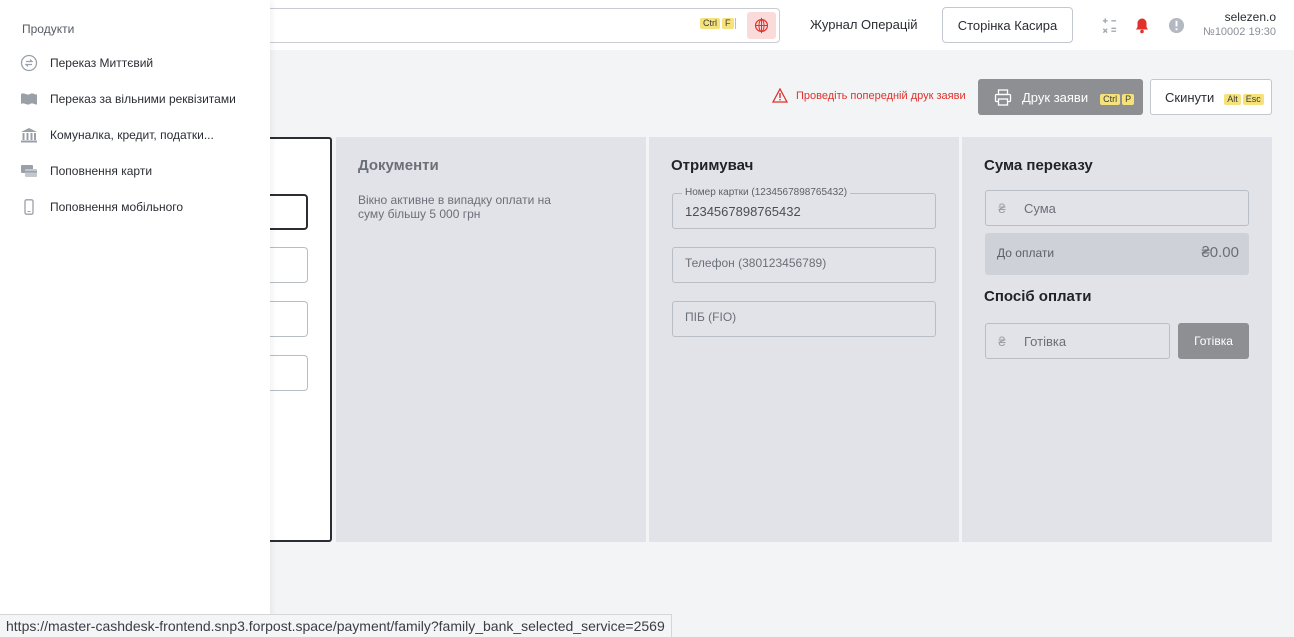 The width and height of the screenshot is (1294, 637). What do you see at coordinates (804, 319) in the screenshot?
I see `full-name-field: ПІБ (FIO)` at bounding box center [804, 319].